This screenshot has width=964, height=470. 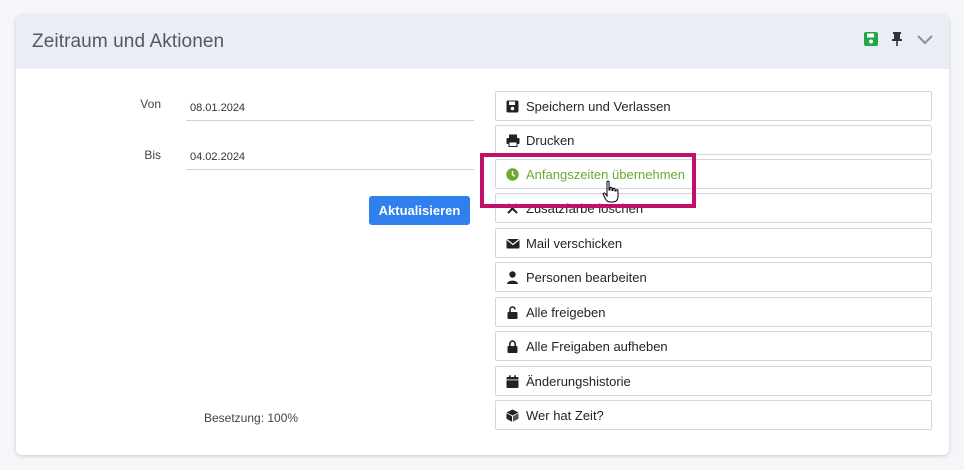 I want to click on print-icon, so click(x=513, y=140).